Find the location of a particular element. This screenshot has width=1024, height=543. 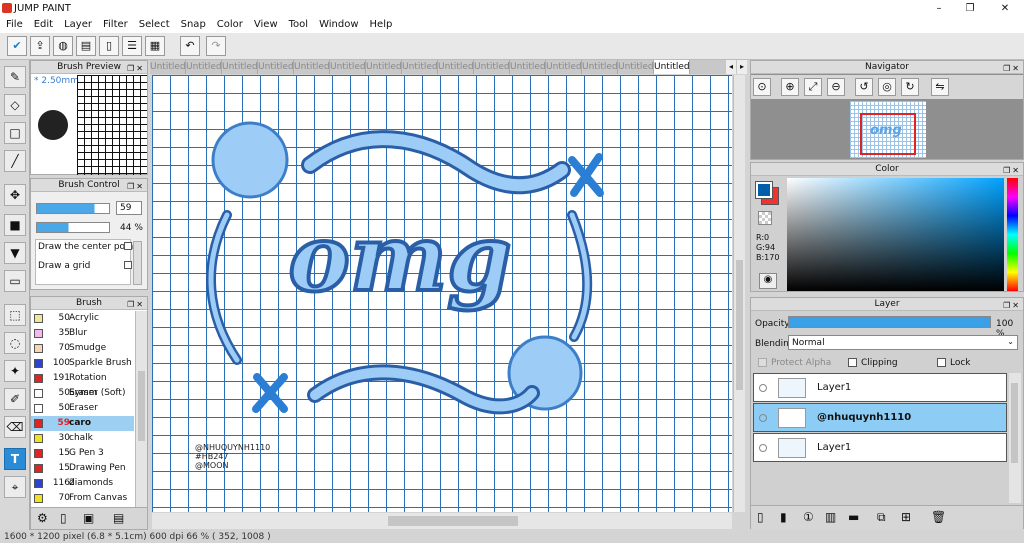

brush-item-from-canvas: 70 From Canvas is located at coordinates (82, 498).